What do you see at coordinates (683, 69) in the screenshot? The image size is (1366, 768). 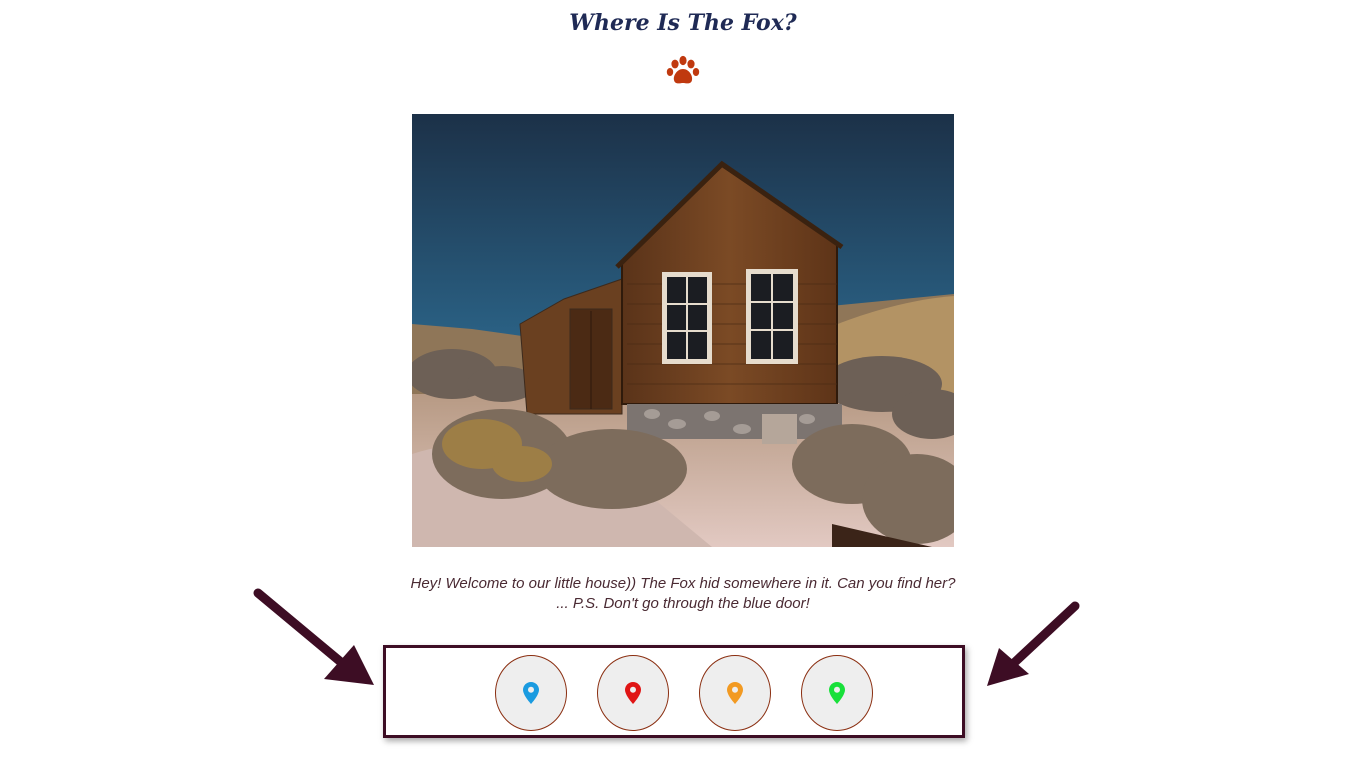 I see `paw-icon` at bounding box center [683, 69].